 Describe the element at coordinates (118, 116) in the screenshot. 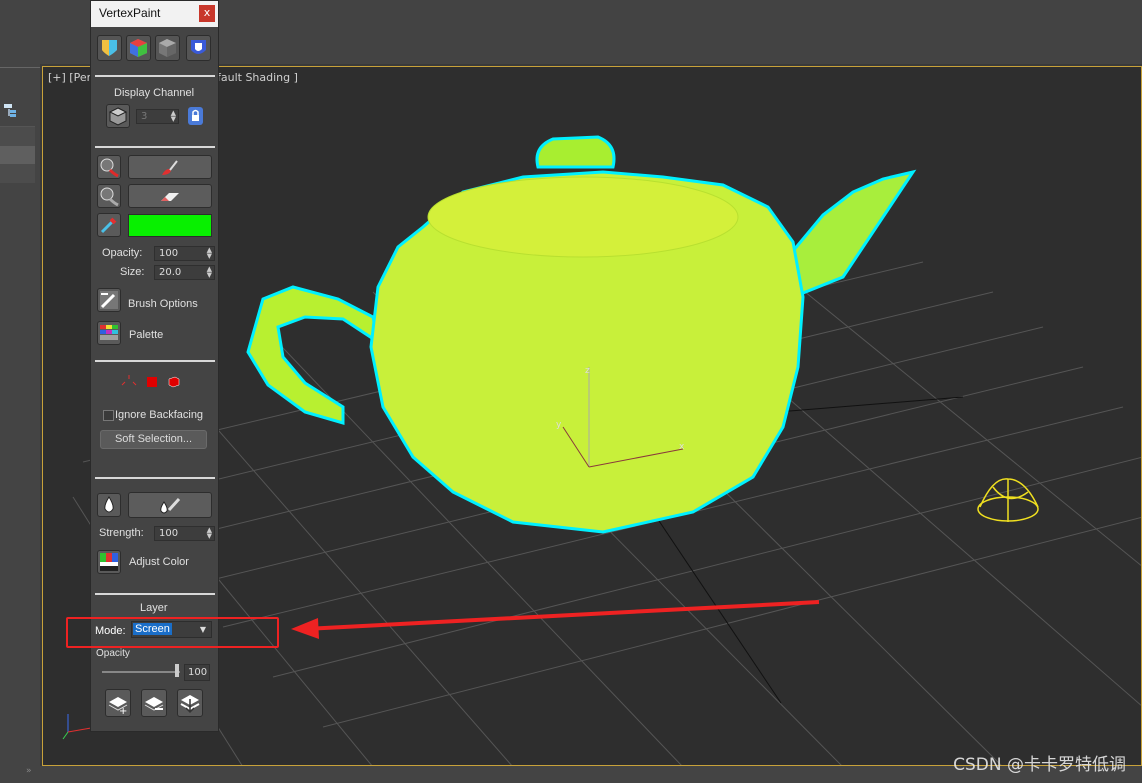

I see `channel-cube-icon` at that location.